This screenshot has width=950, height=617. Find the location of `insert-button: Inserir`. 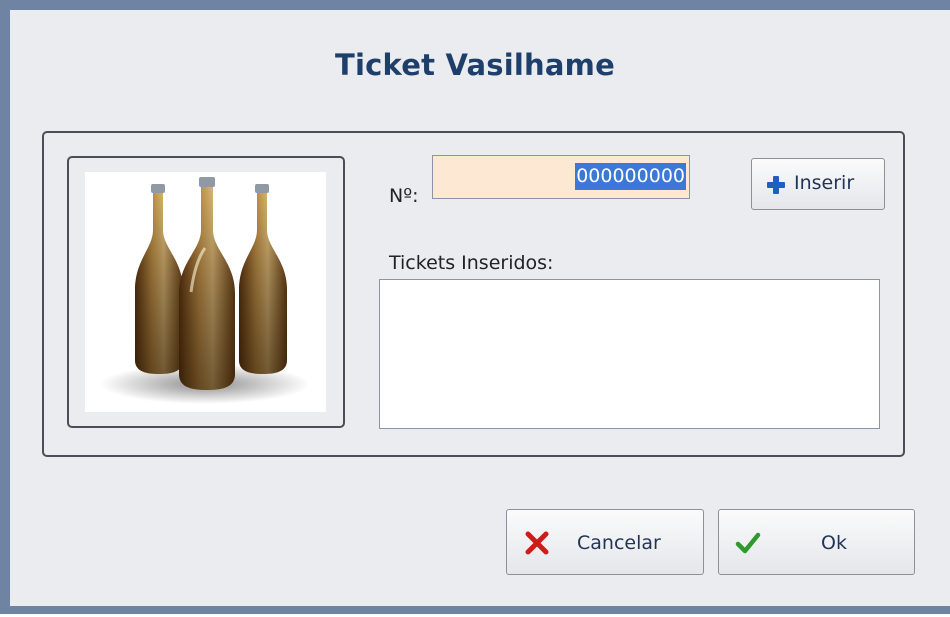

insert-button: Inserir is located at coordinates (818, 184).